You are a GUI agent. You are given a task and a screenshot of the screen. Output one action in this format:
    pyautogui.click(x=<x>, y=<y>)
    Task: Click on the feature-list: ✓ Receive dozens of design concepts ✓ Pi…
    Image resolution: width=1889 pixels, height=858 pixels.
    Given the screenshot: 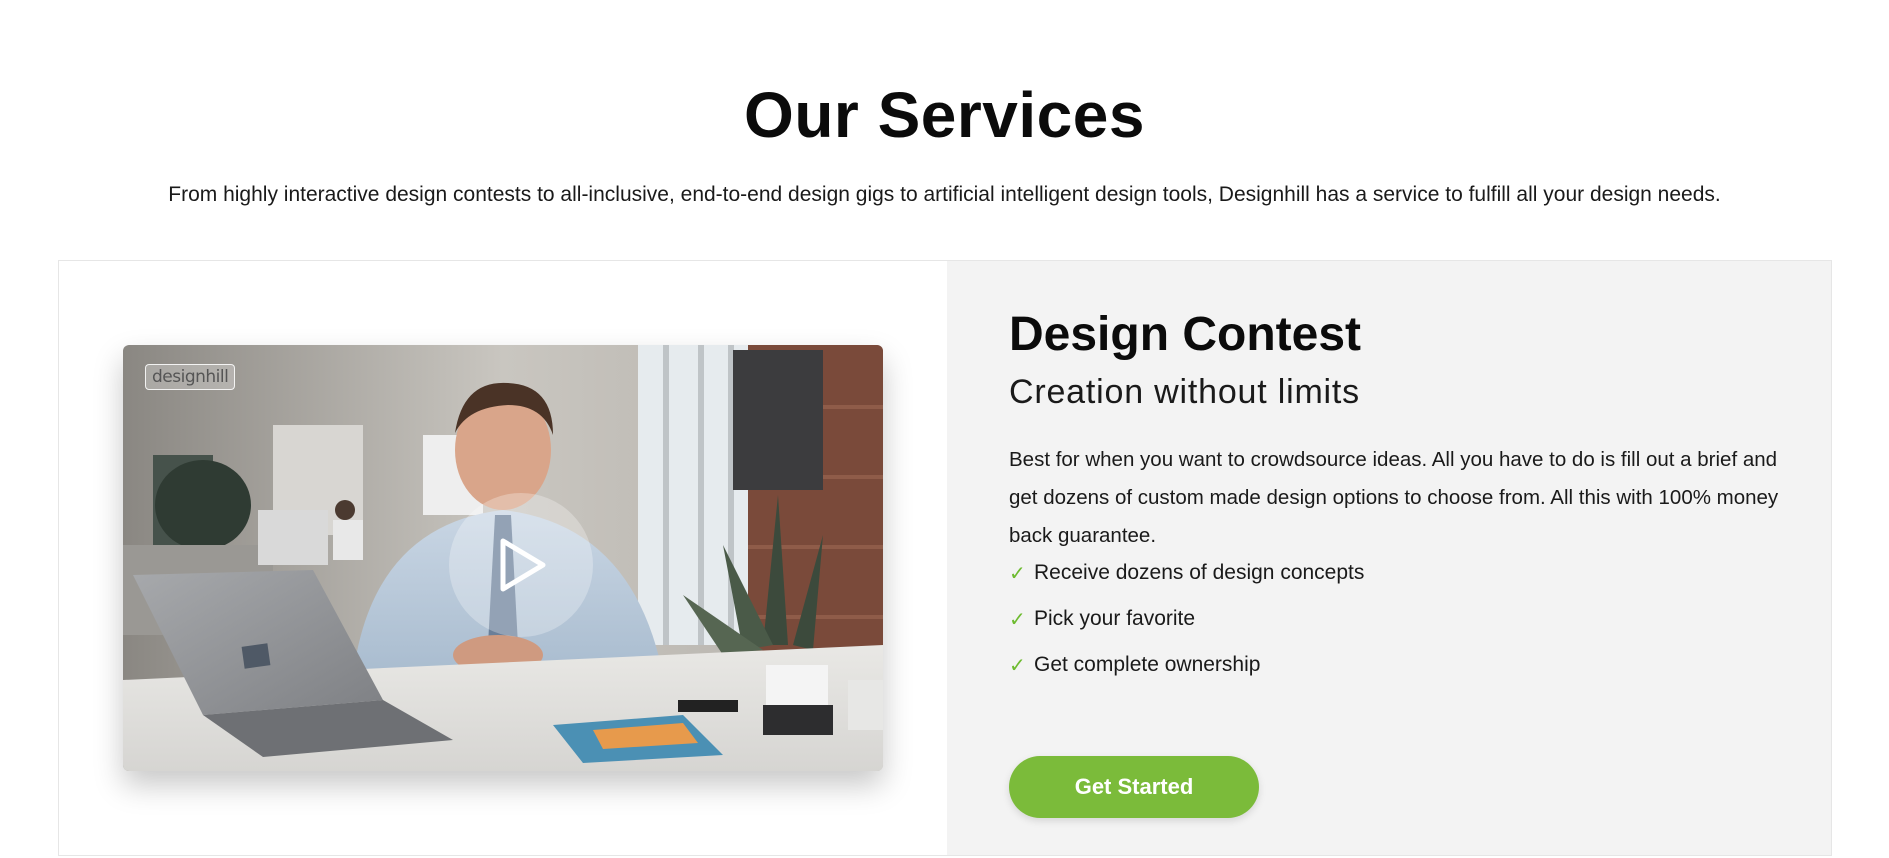 What is the action you would take?
    pyautogui.click(x=1186, y=630)
    